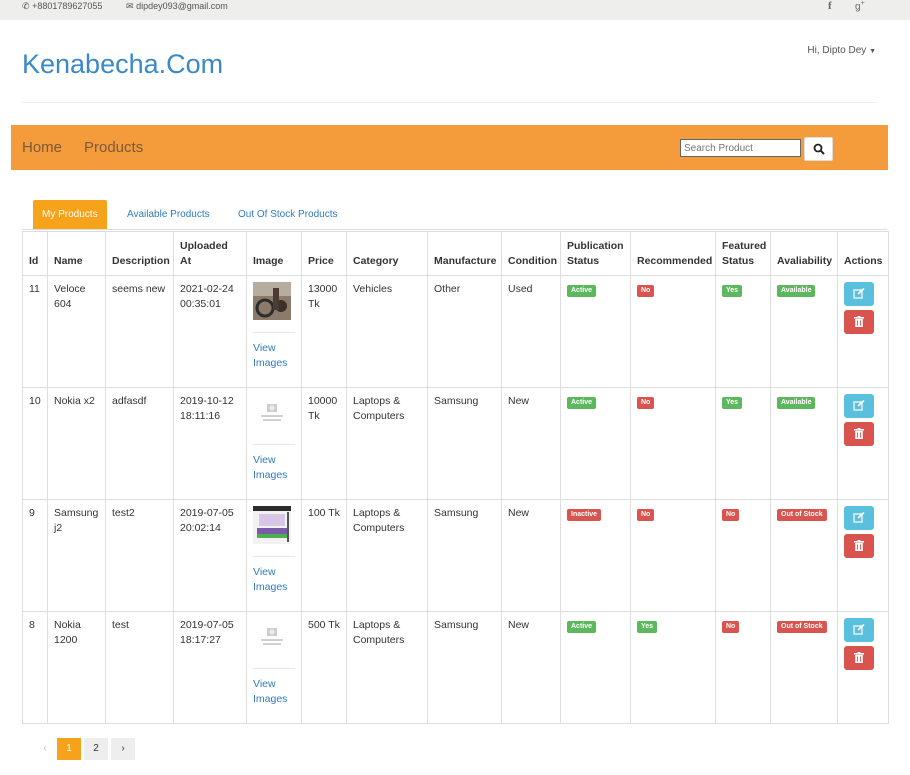 The height and width of the screenshot is (775, 910). What do you see at coordinates (168, 214) in the screenshot?
I see `tab-available-products: Available Products` at bounding box center [168, 214].